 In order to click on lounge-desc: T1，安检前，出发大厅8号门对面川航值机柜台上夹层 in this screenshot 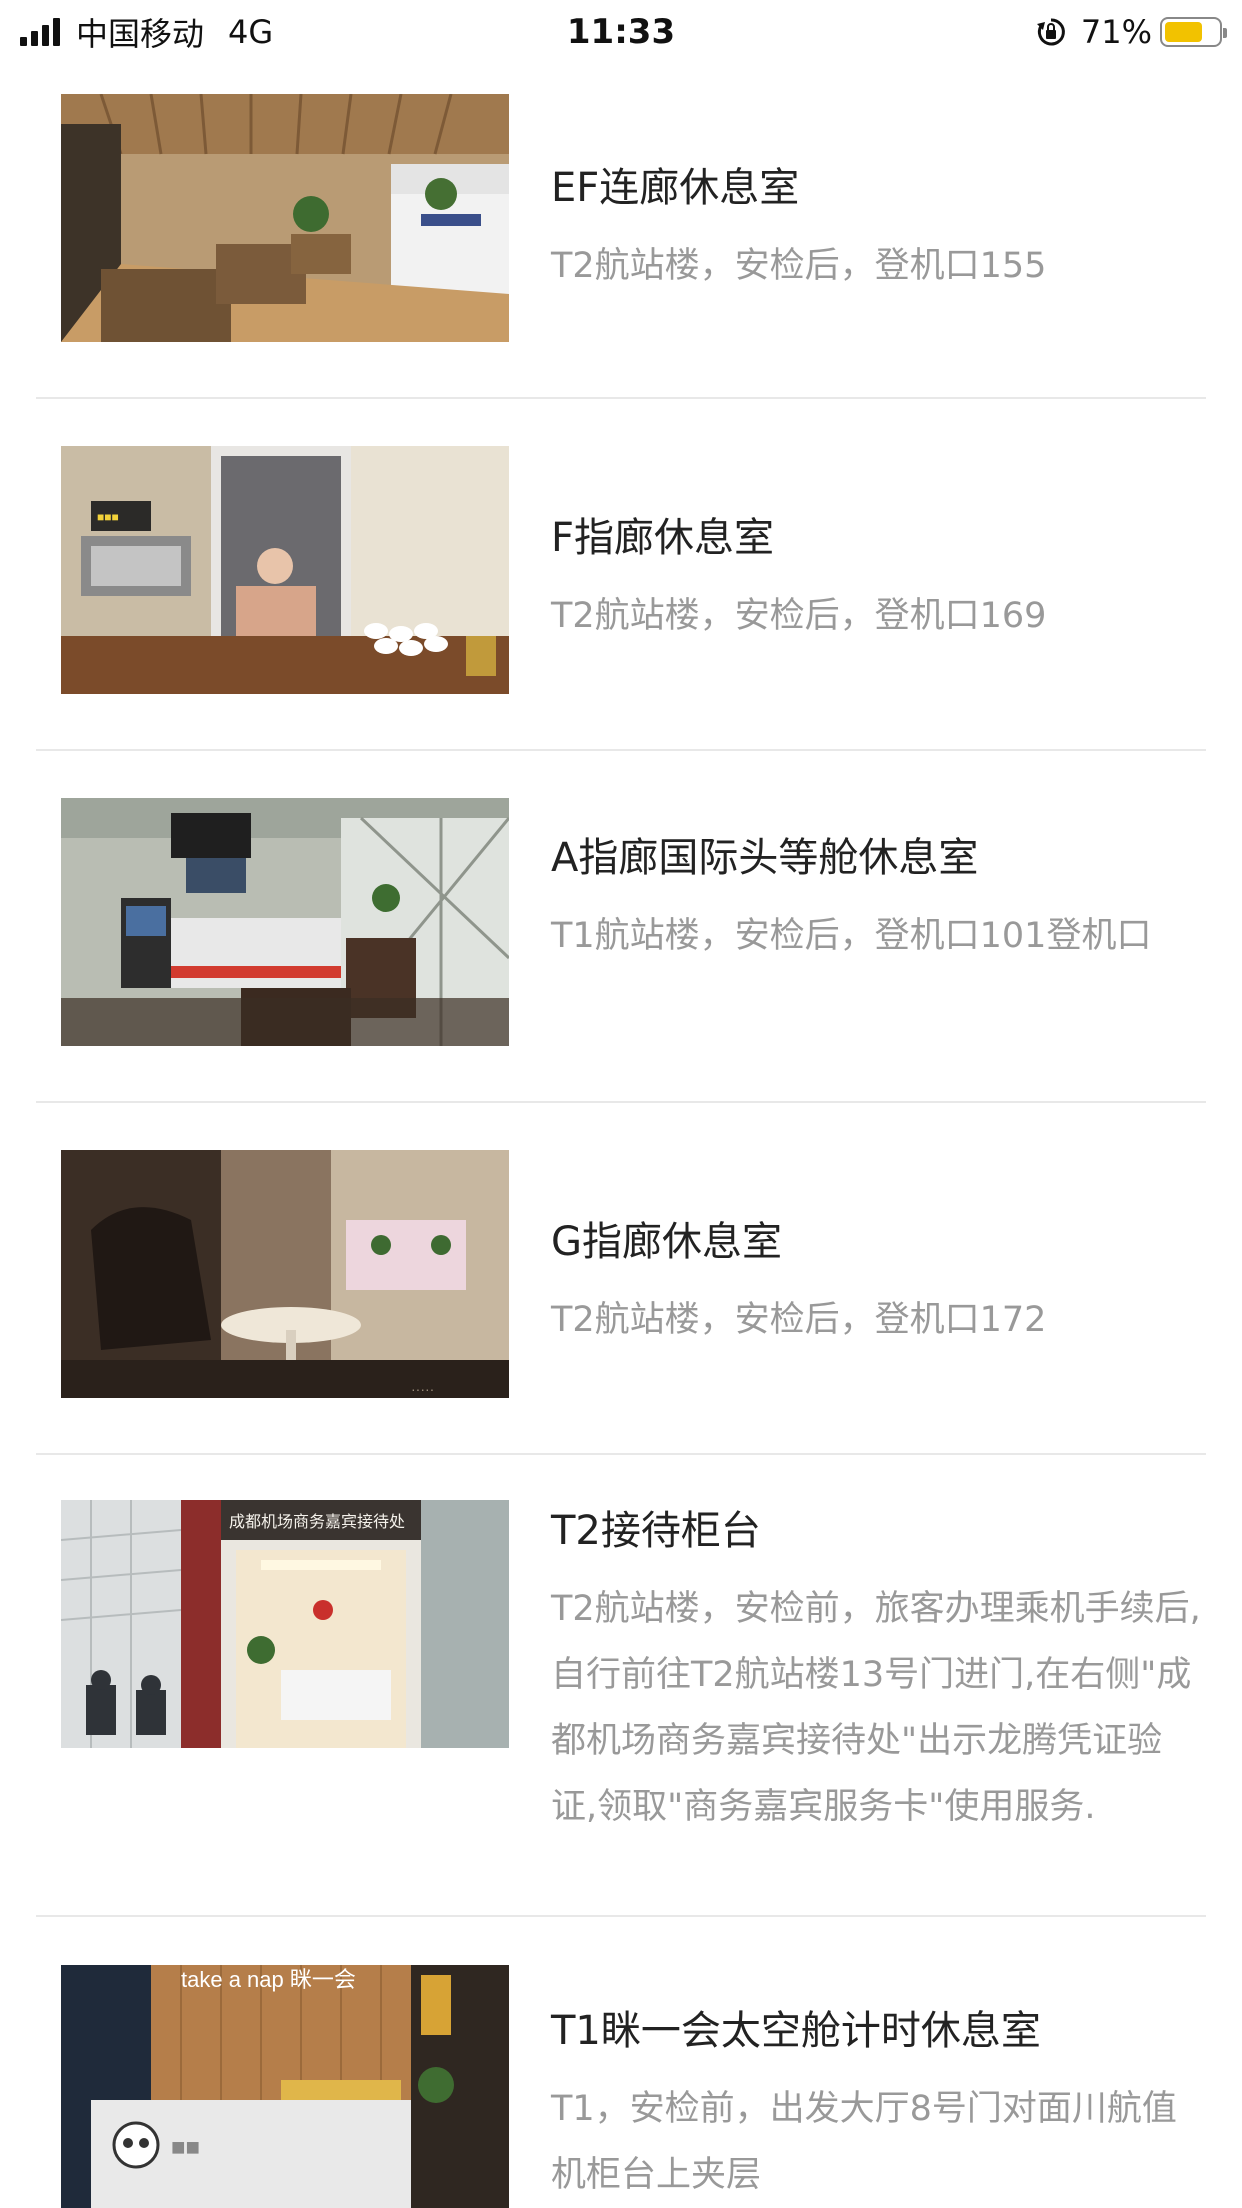, I will do `click(864, 2142)`.